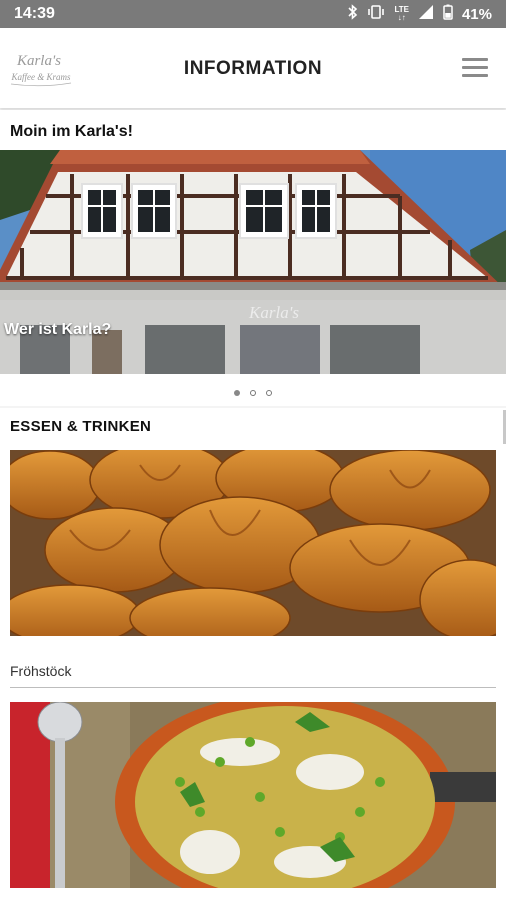 The height and width of the screenshot is (900, 506). Describe the element at coordinates (253, 14) in the screenshot. I see `status-bar: 14:39 LTE ↓↑ 41%` at that location.